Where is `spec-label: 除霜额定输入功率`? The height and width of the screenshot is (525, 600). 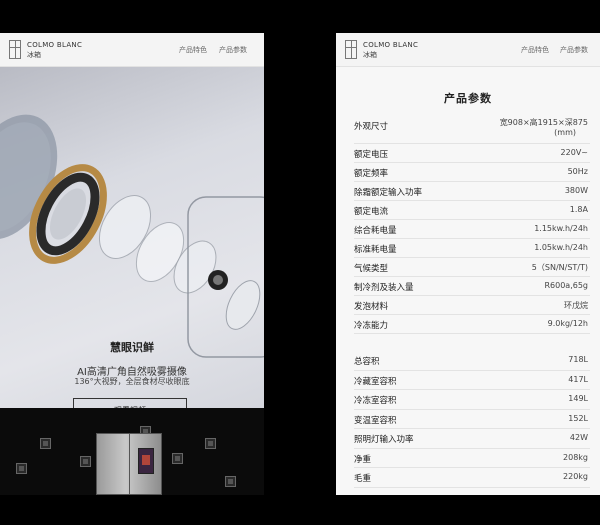 spec-label: 除霜额定输入功率 is located at coordinates (388, 193).